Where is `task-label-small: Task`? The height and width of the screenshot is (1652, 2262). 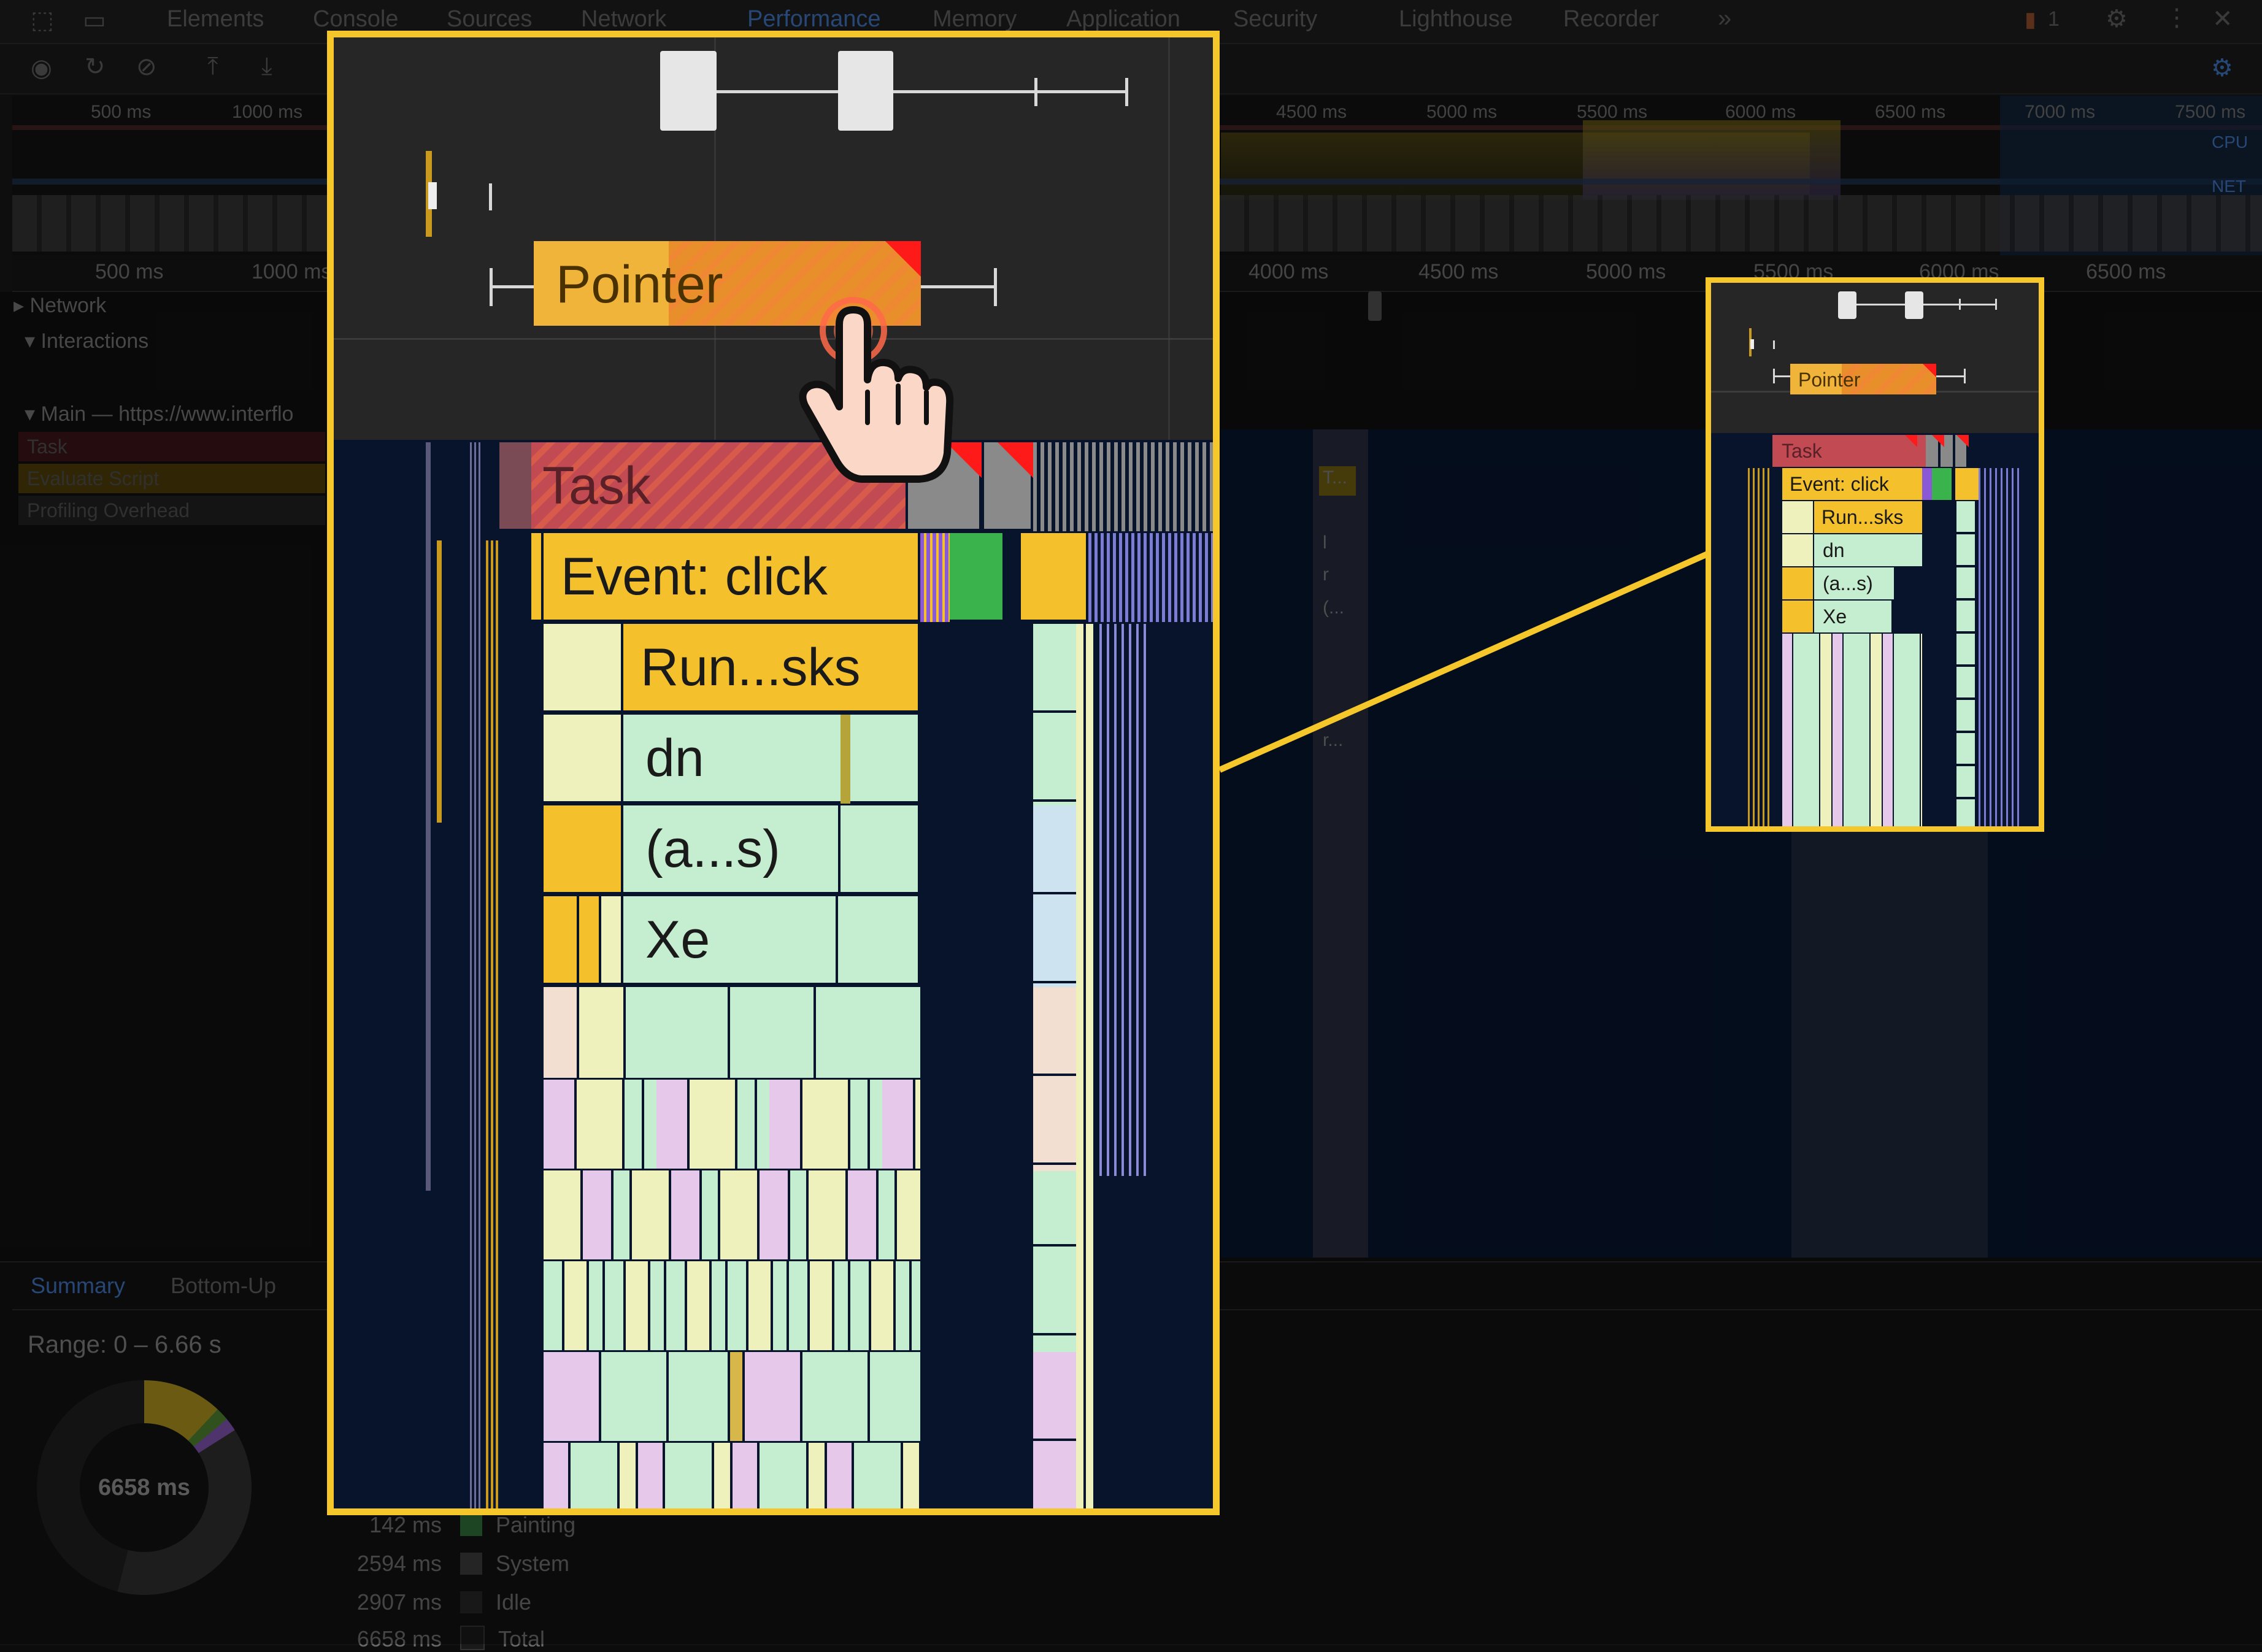
task-label-small: Task is located at coordinates (1802, 451).